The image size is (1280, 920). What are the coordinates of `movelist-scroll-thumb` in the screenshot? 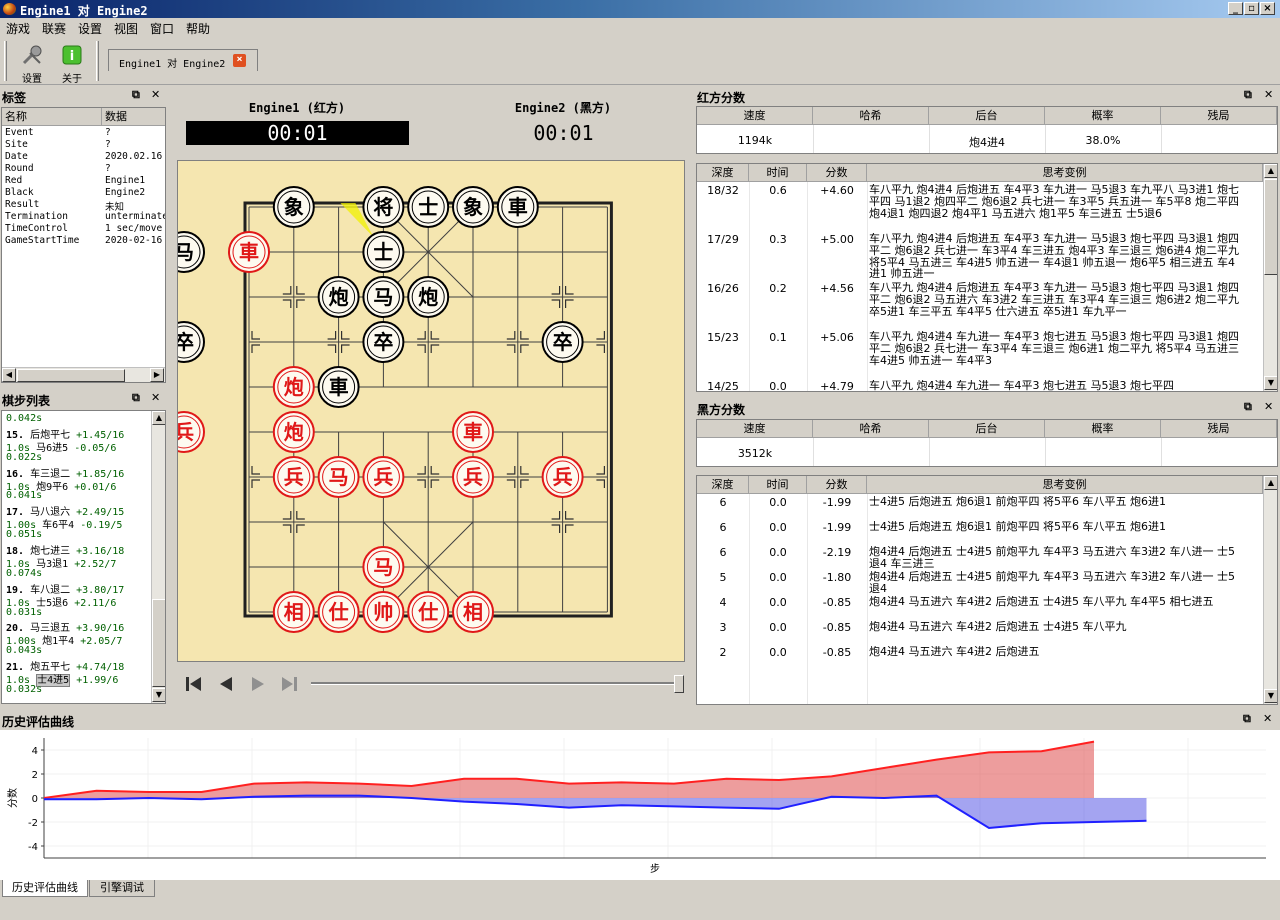 It's located at (158, 643).